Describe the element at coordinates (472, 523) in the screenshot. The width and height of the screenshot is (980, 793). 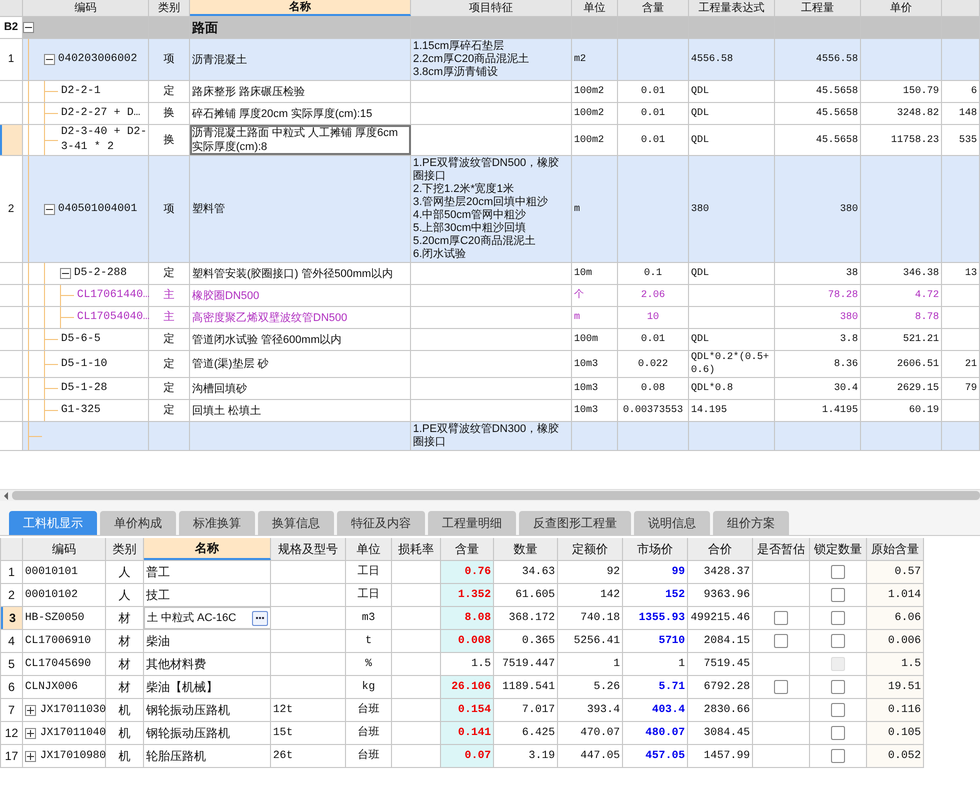
I see `tab: 工程量明细` at that location.